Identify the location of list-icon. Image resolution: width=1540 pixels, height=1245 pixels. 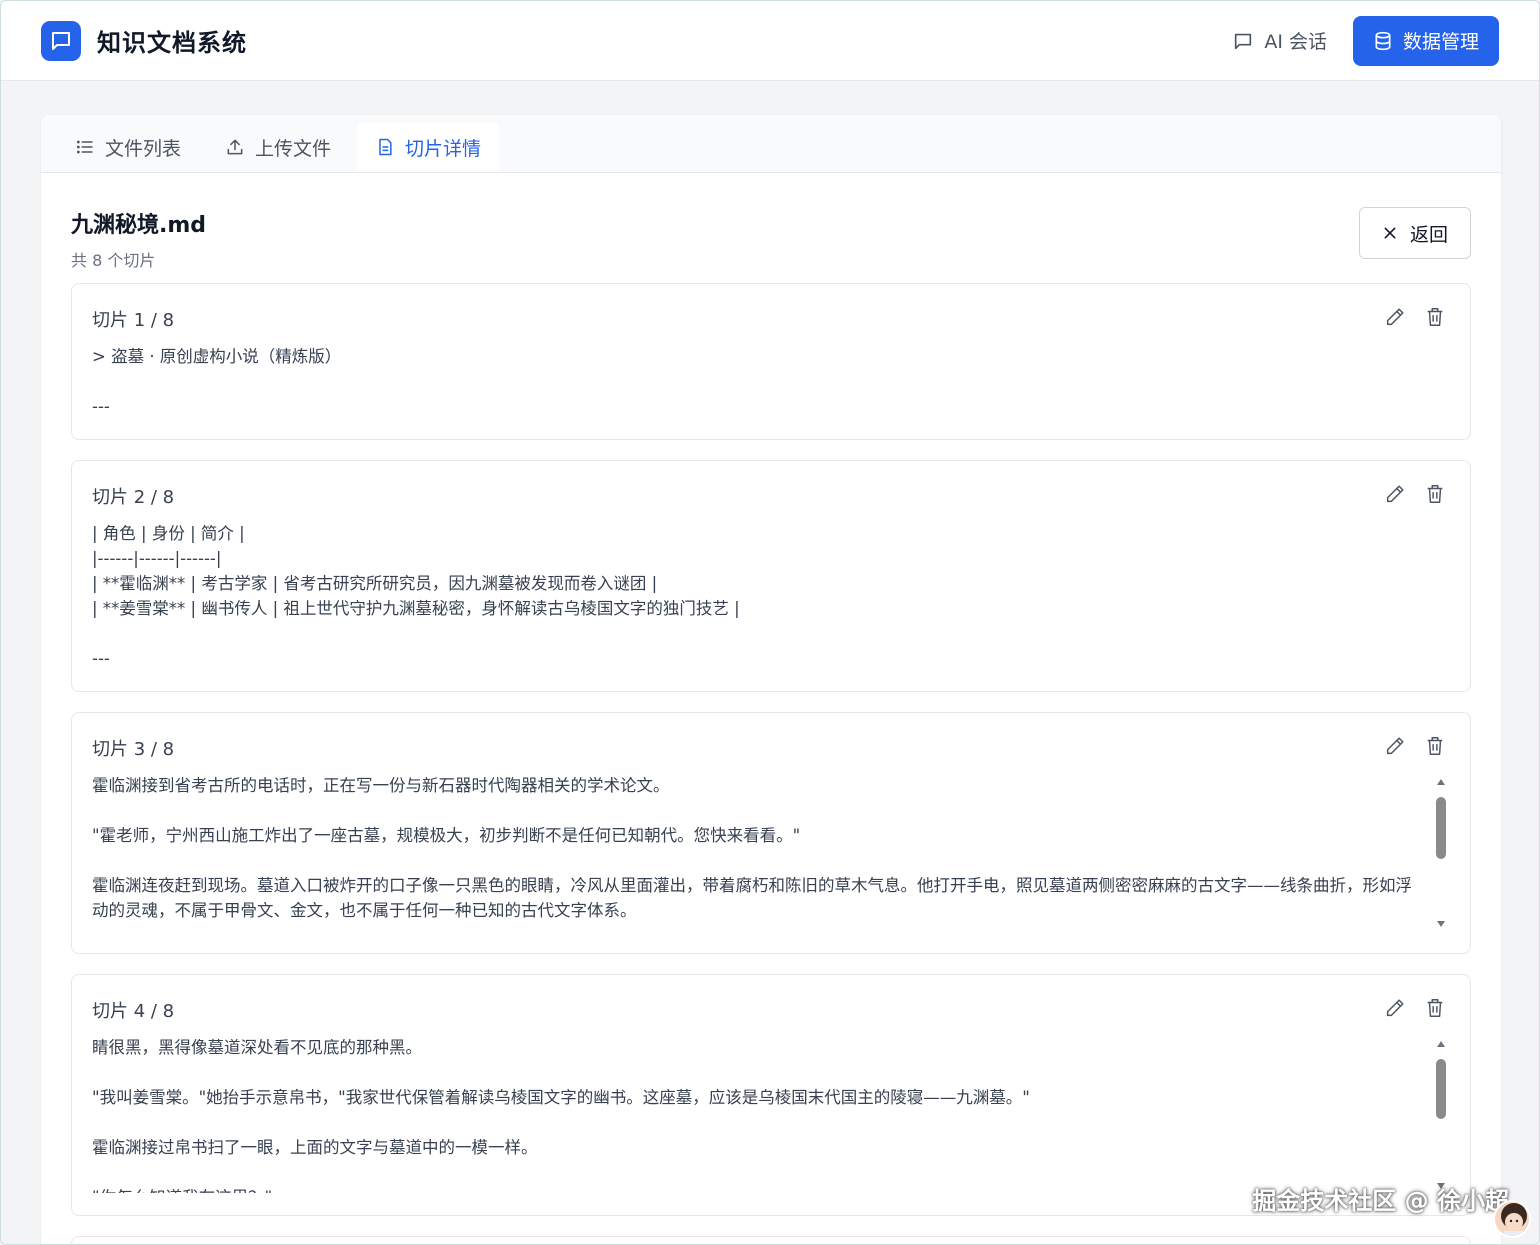
(84, 147).